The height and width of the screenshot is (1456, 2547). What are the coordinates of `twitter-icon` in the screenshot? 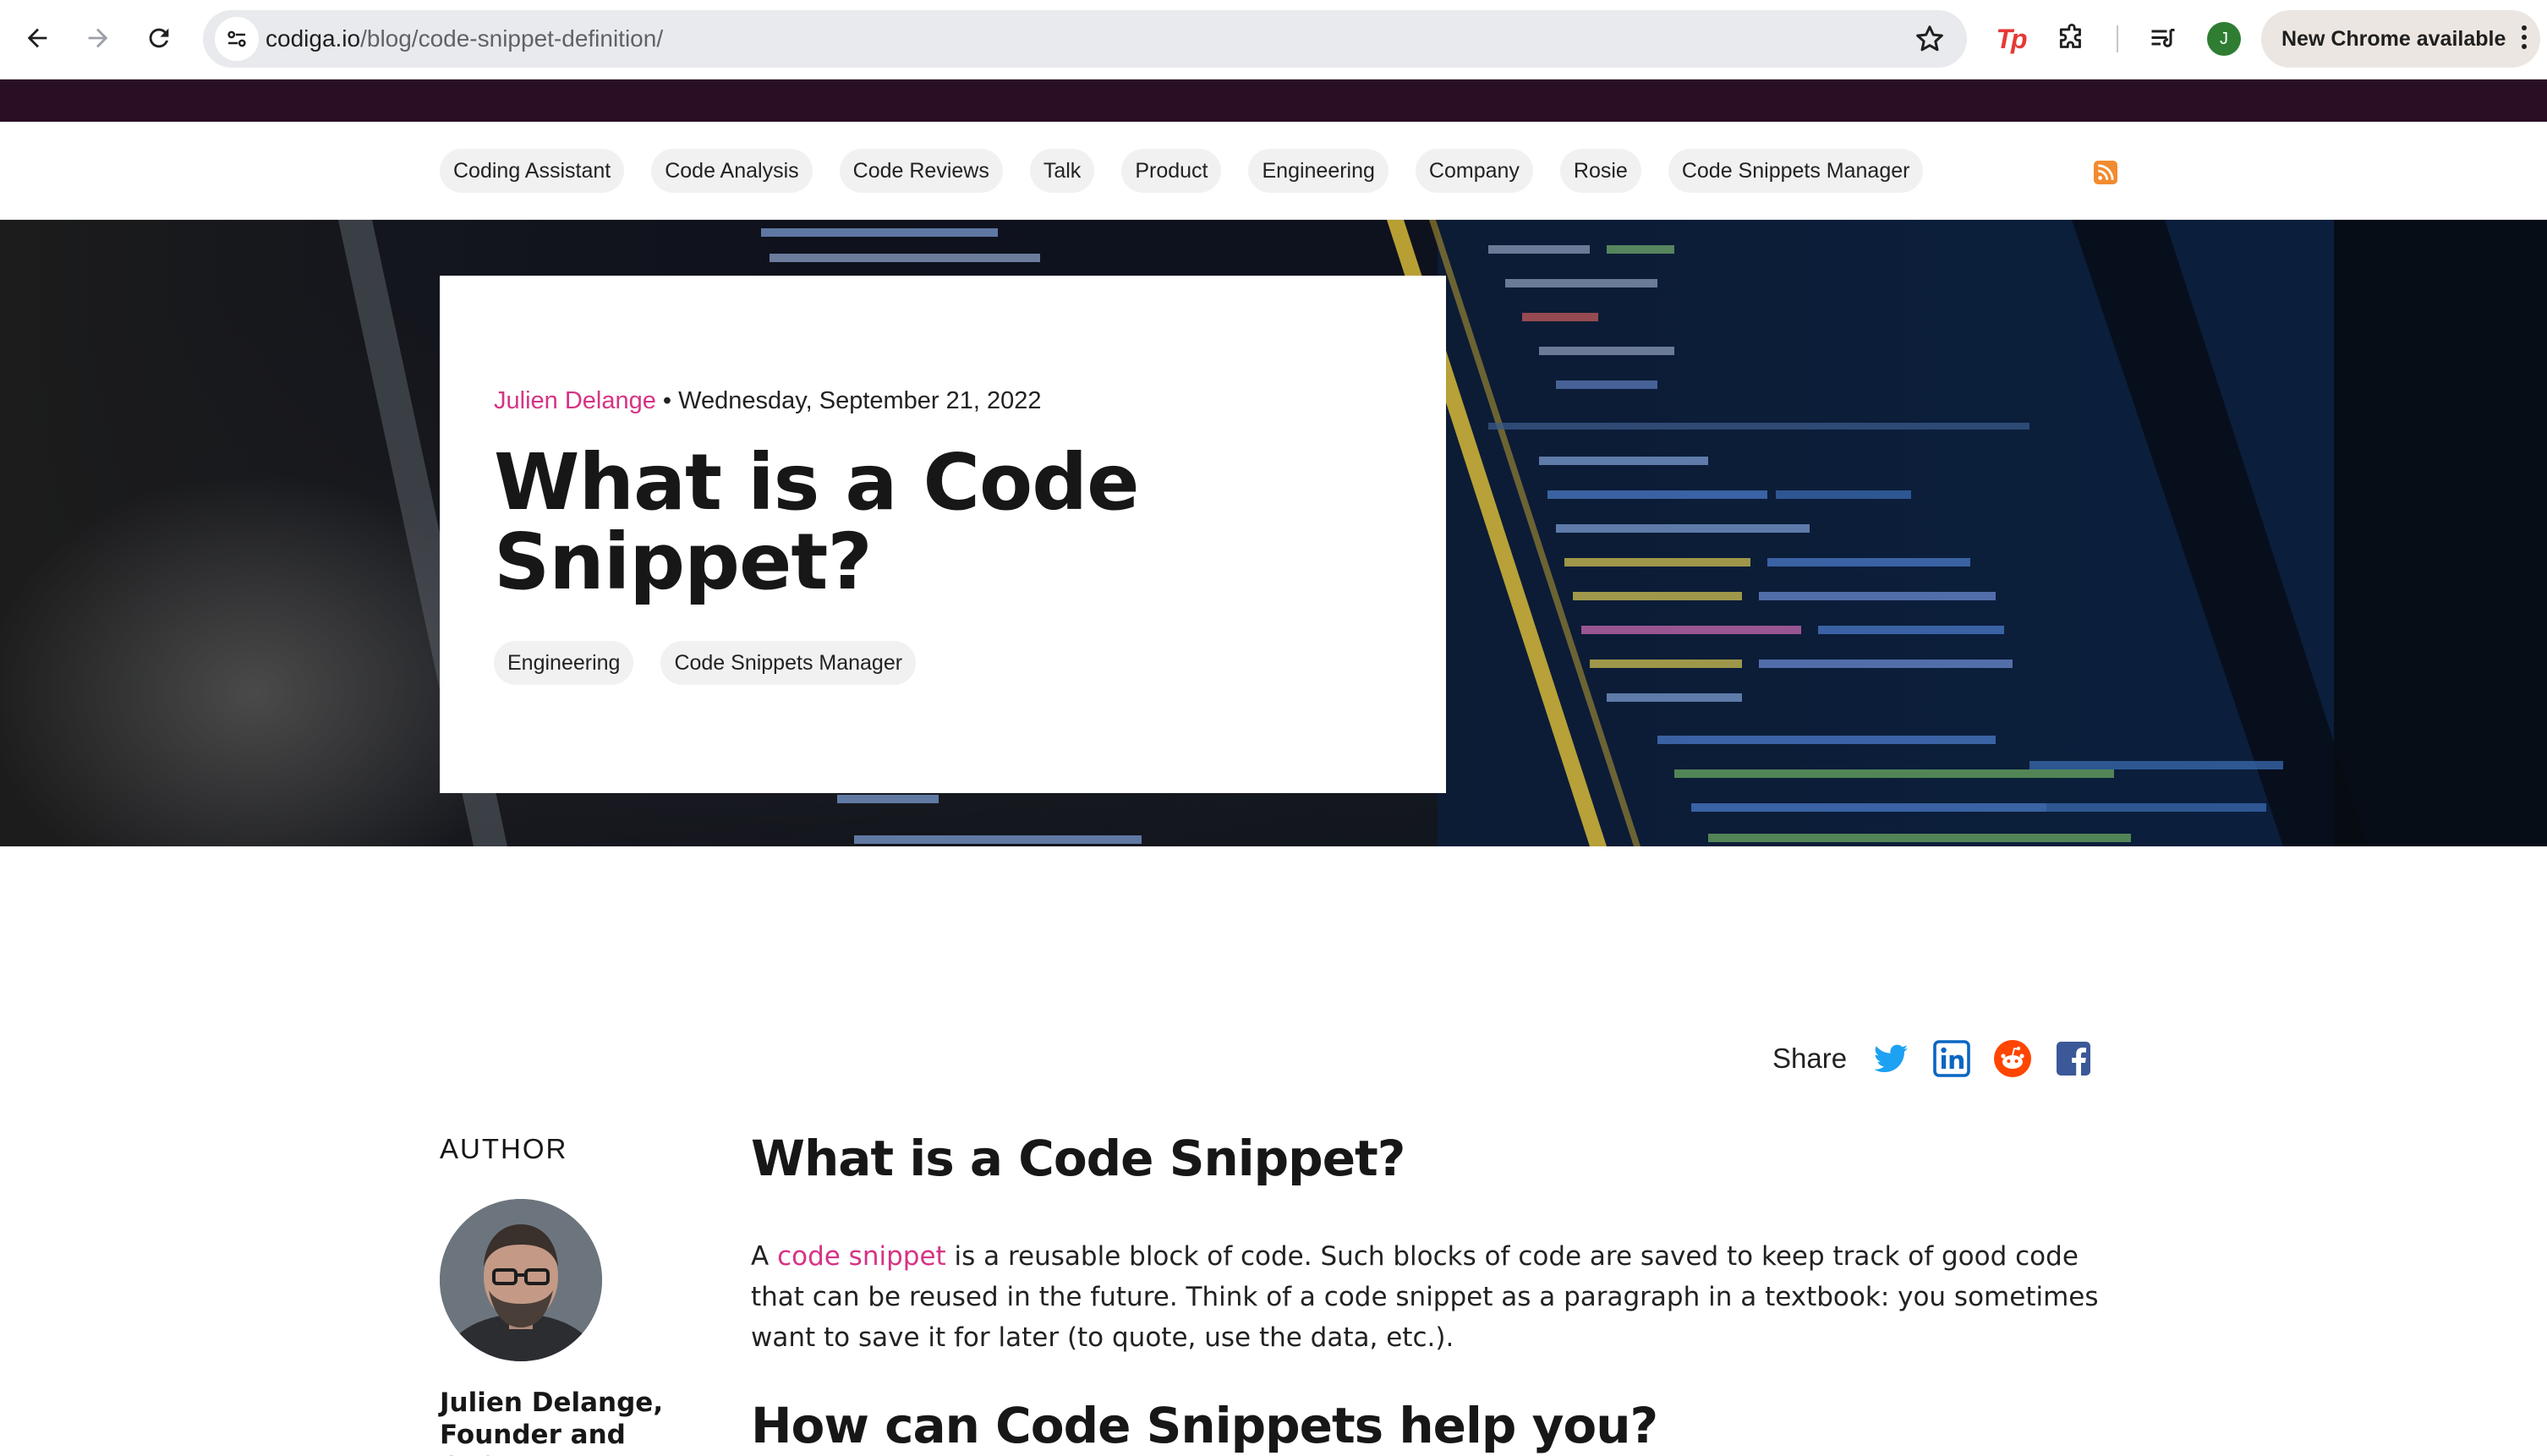 It's located at (1891, 1058).